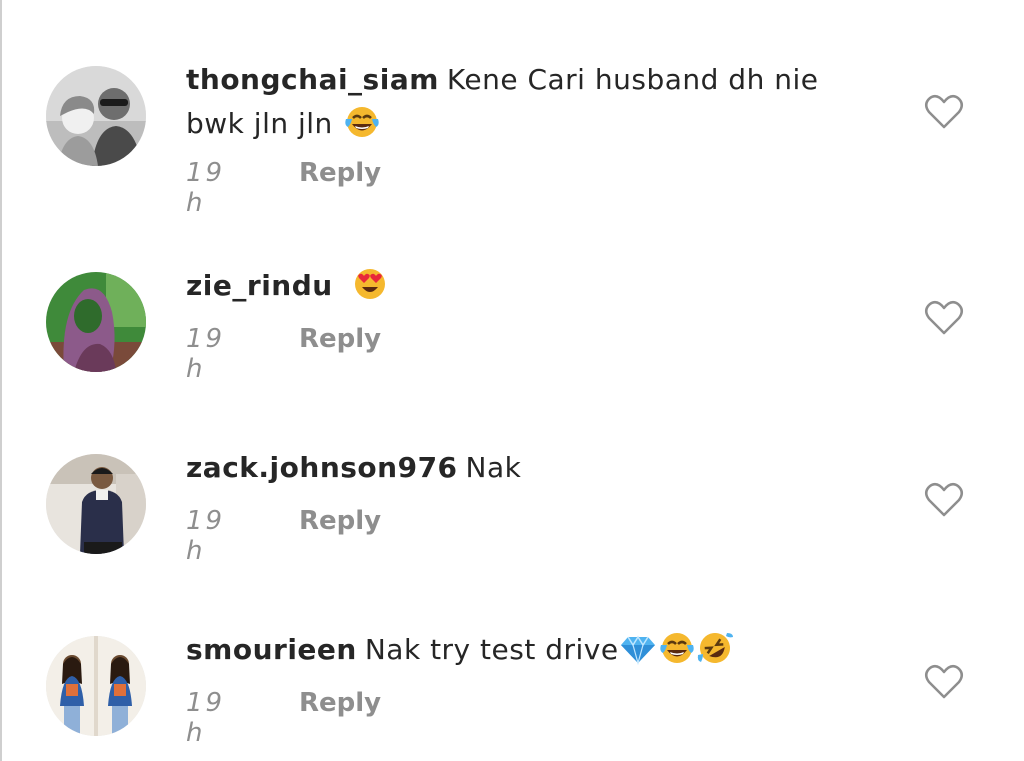 This screenshot has height=761, width=1024. I want to click on comment-text: smourieen Nak try test drive, so click(526, 653).